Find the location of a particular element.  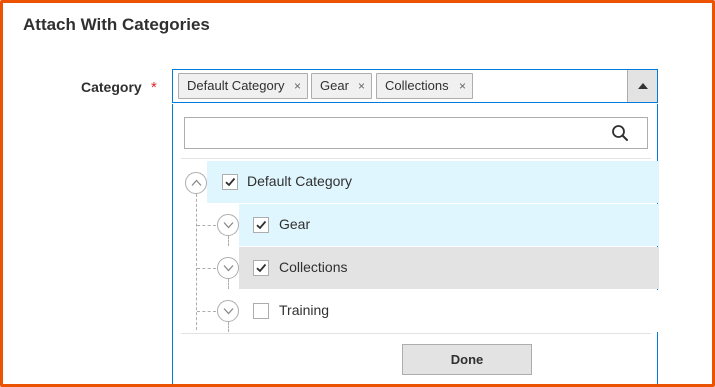

chip-label: Collections is located at coordinates (417, 85).